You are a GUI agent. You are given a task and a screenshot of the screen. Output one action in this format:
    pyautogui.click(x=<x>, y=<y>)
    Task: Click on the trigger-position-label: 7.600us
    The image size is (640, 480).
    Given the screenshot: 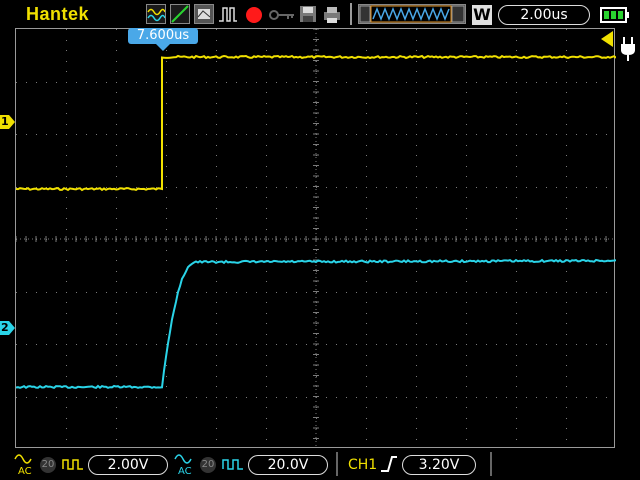 What is the action you would take?
    pyautogui.click(x=163, y=36)
    